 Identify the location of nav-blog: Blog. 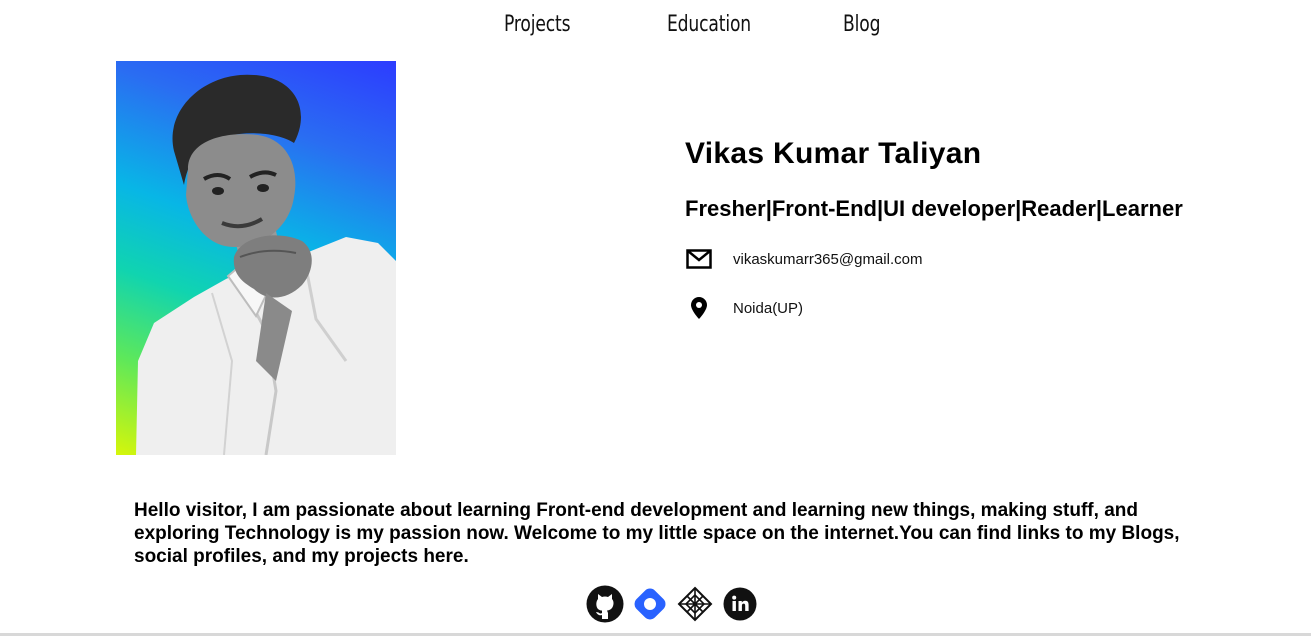
(861, 24).